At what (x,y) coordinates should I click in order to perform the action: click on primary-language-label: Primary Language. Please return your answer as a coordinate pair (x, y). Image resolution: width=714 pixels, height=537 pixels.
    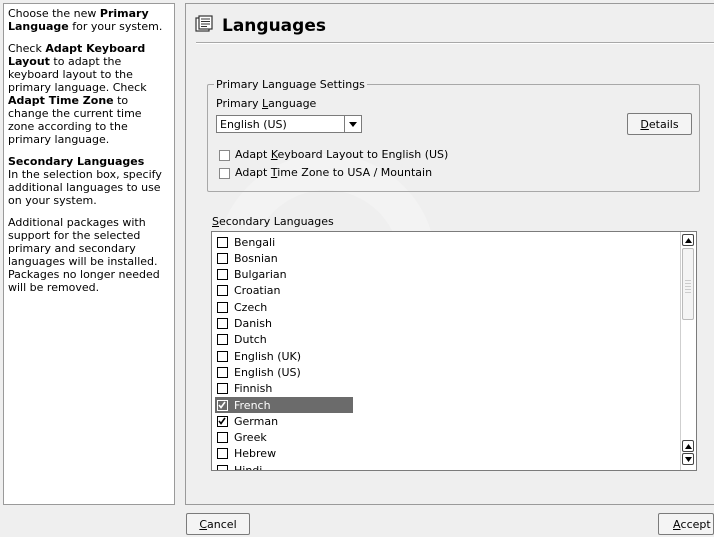
    Looking at the image, I should click on (266, 103).